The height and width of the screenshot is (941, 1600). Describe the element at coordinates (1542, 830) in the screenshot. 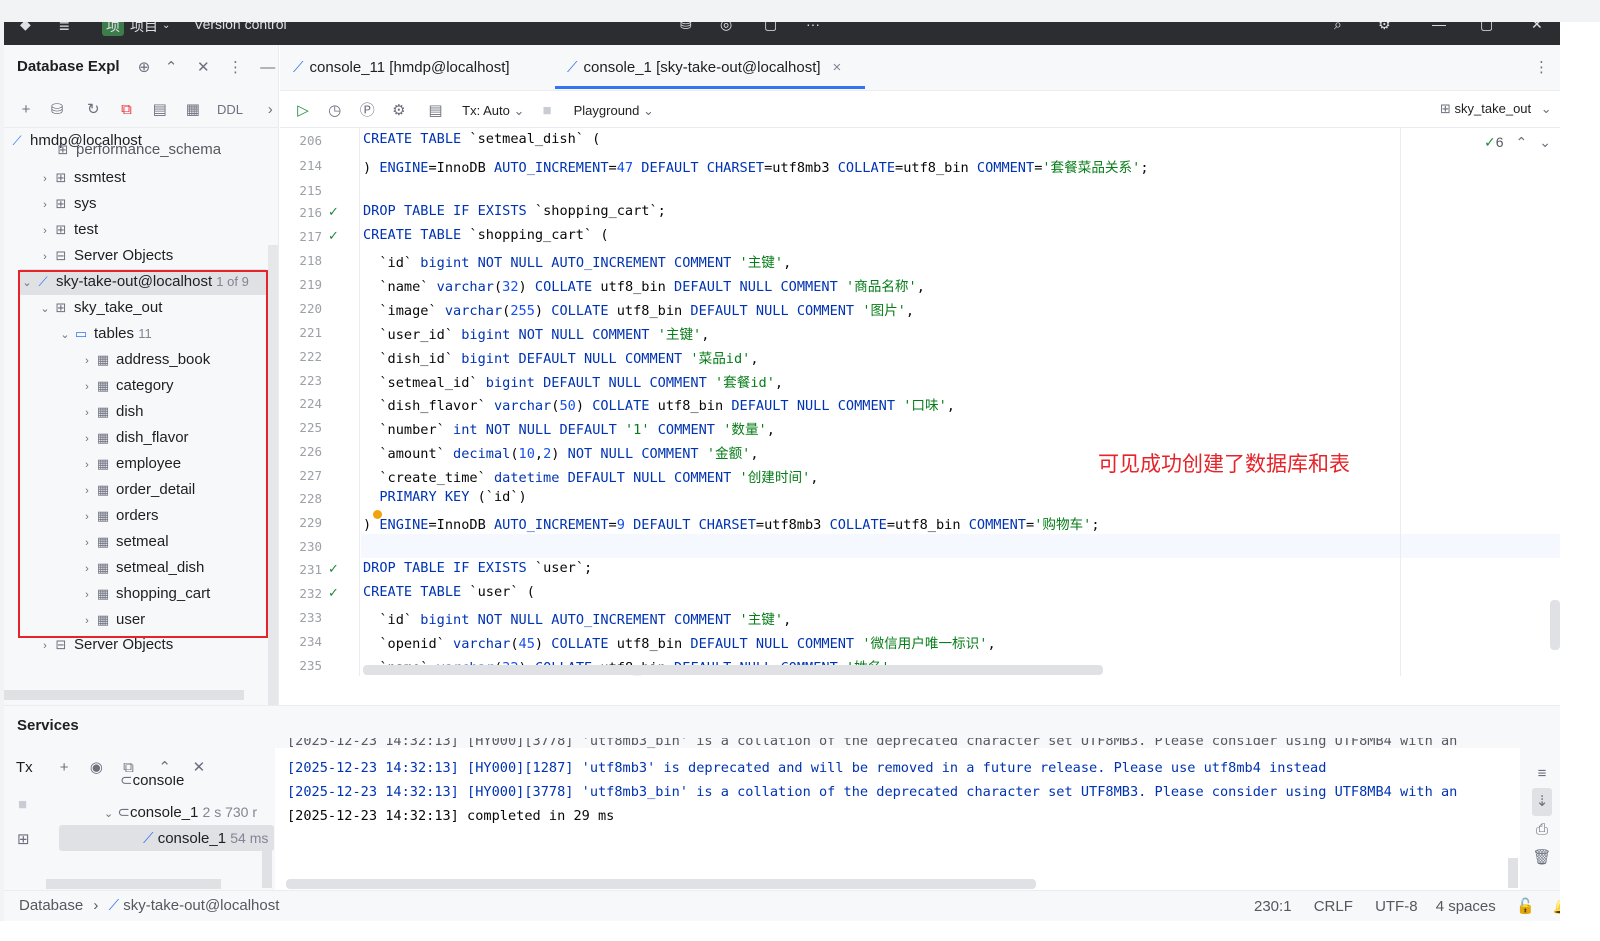

I see `print-icon: ⎙` at that location.